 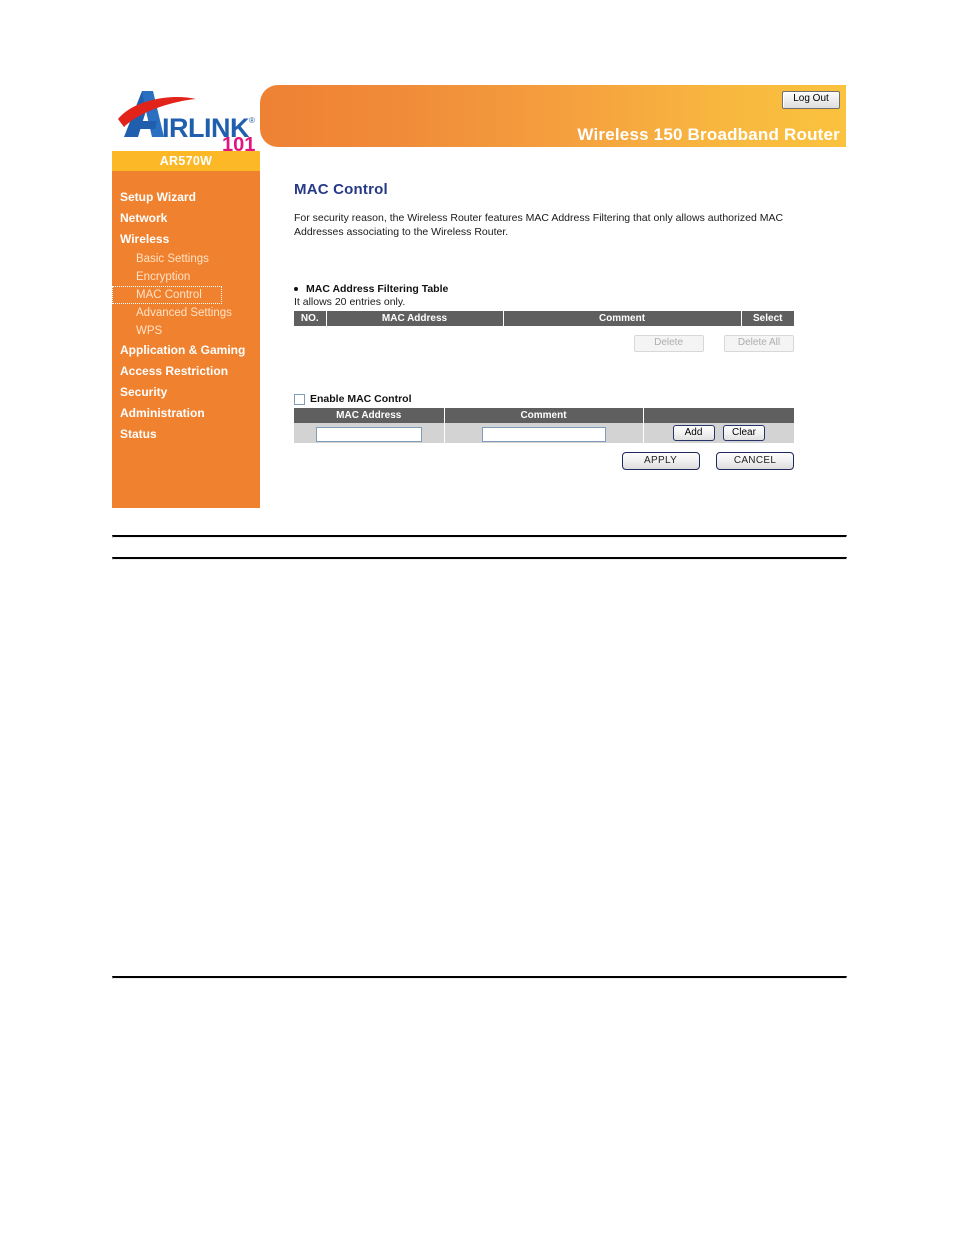 I want to click on logout-button: Log Out, so click(x=811, y=100).